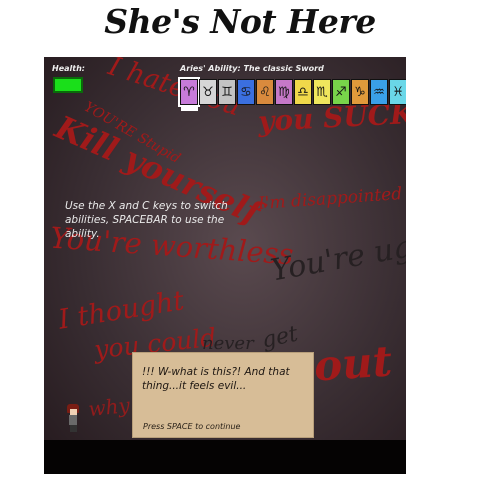 This screenshot has width=480, height=480. I want to click on aquarius-icon: ♒, so click(379, 92).